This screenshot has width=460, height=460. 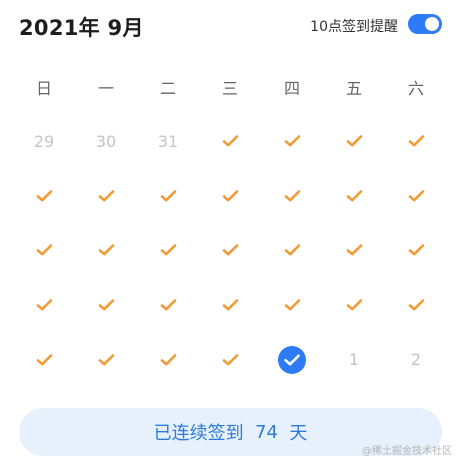 I want to click on weekday-label: 四, so click(x=291, y=88).